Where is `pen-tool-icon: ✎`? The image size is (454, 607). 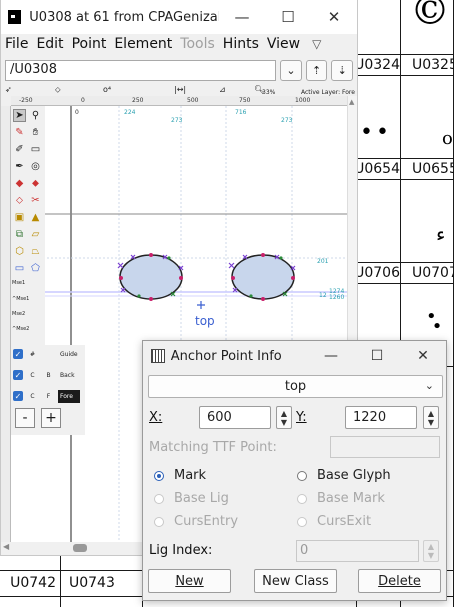 pen-tool-icon: ✎ is located at coordinates (19, 132).